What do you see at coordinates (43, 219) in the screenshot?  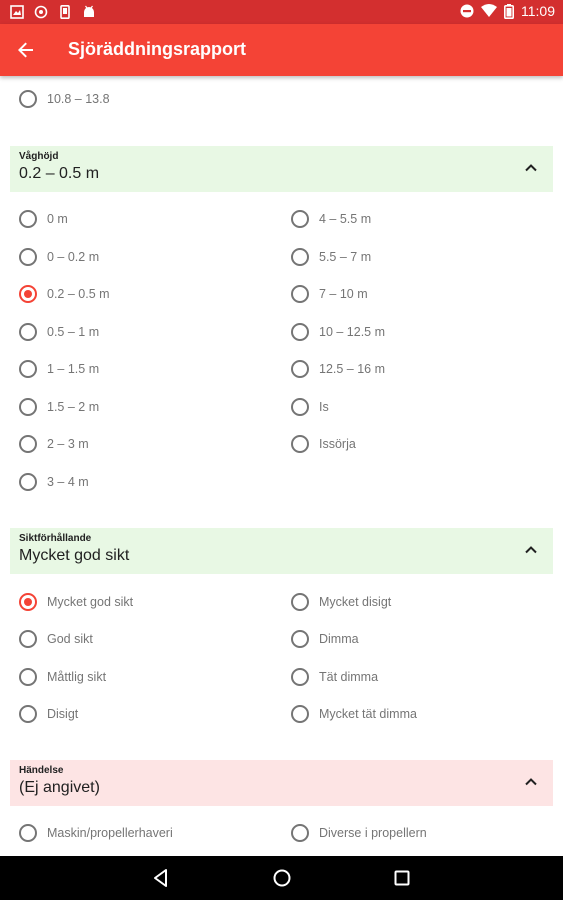 I see `radio-option: 0 m` at bounding box center [43, 219].